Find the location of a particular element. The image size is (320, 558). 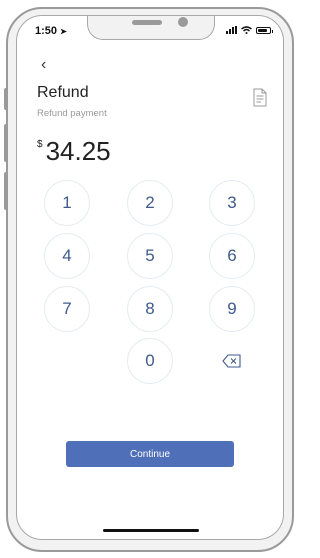

status-time-text: 1:50 is located at coordinates (46, 31).